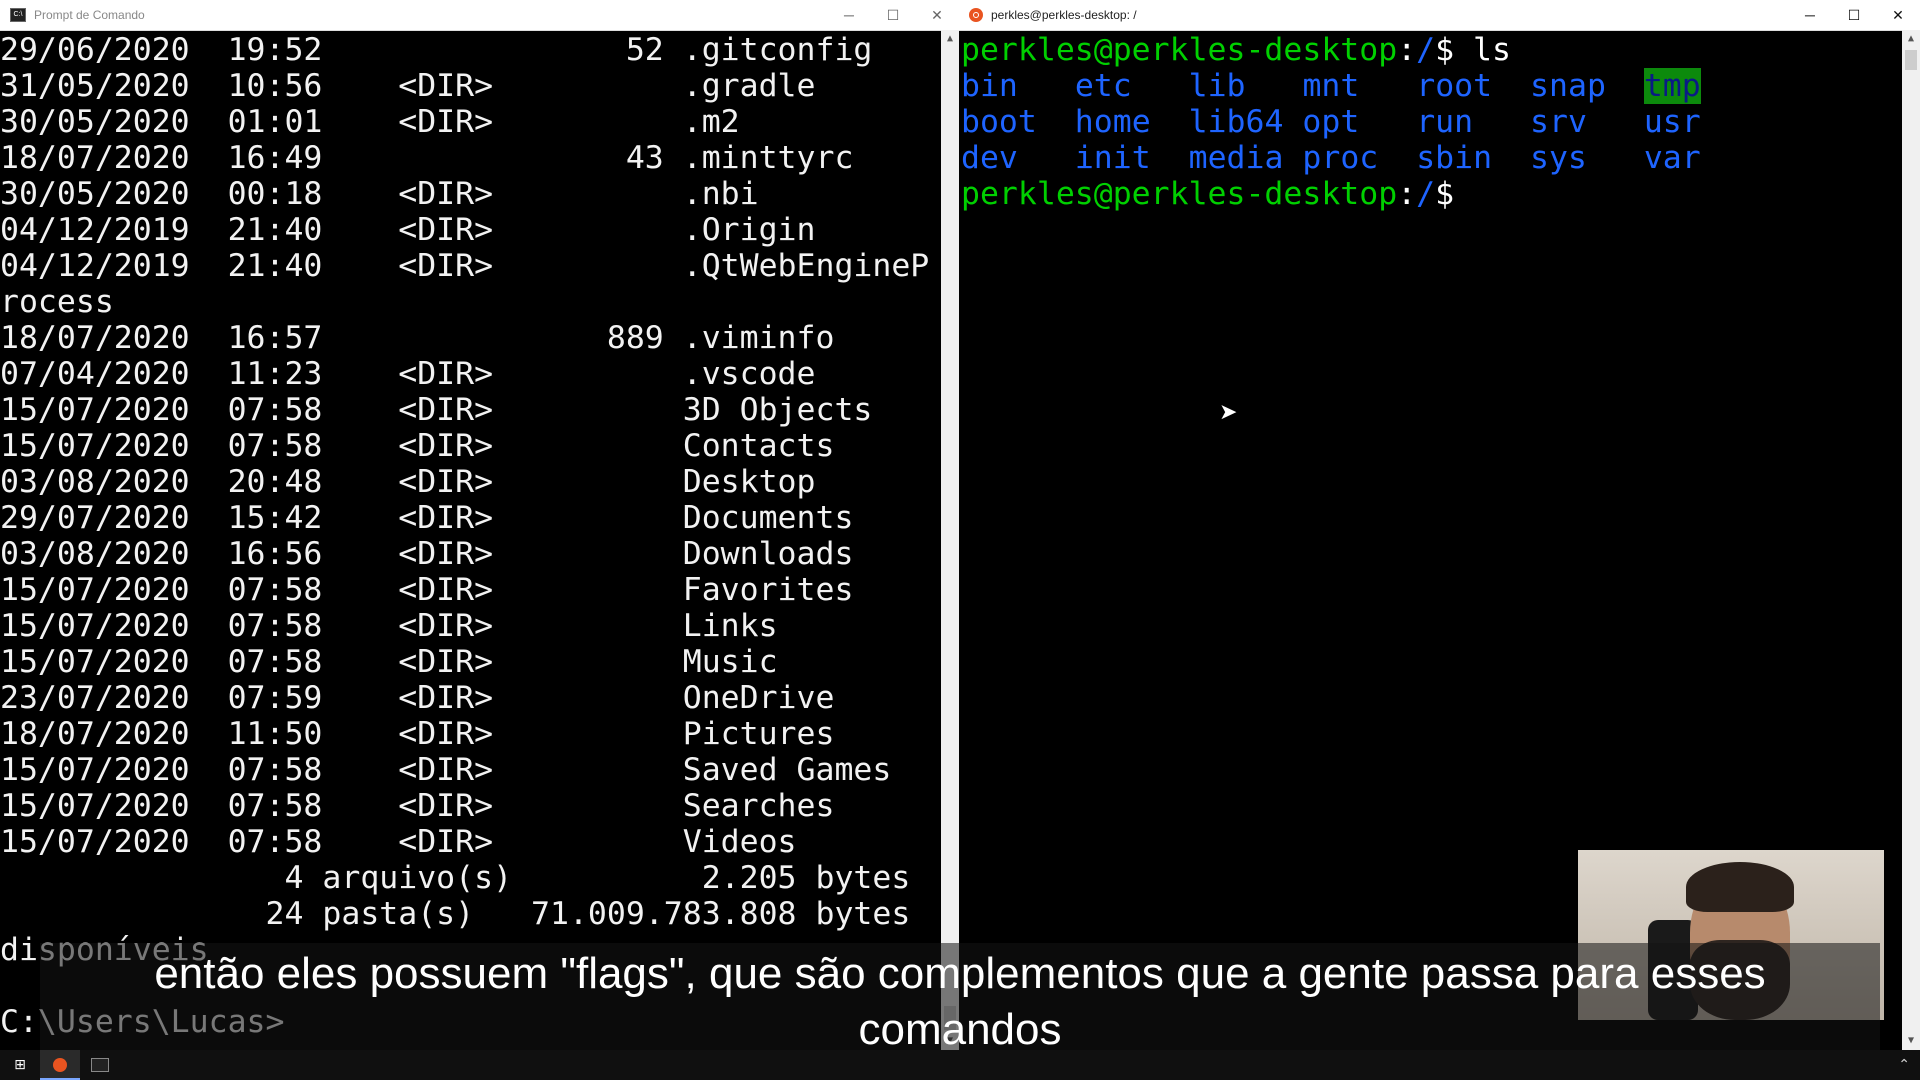  Describe the element at coordinates (417, 806) in the screenshot. I see `cmd-output-line: 15/07/2020 07:58 <DIR> Searches` at that location.